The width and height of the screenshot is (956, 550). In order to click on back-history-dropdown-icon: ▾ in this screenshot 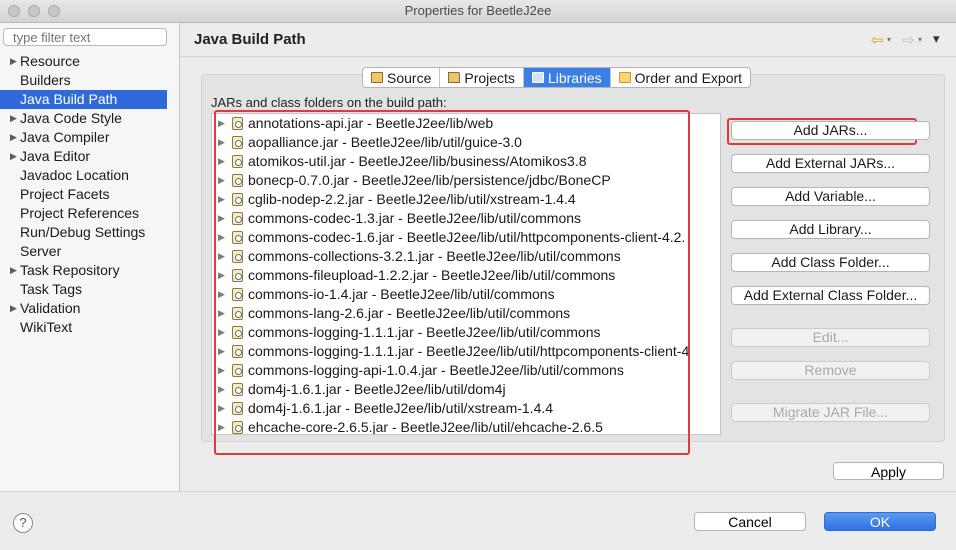, I will do `click(889, 39)`.